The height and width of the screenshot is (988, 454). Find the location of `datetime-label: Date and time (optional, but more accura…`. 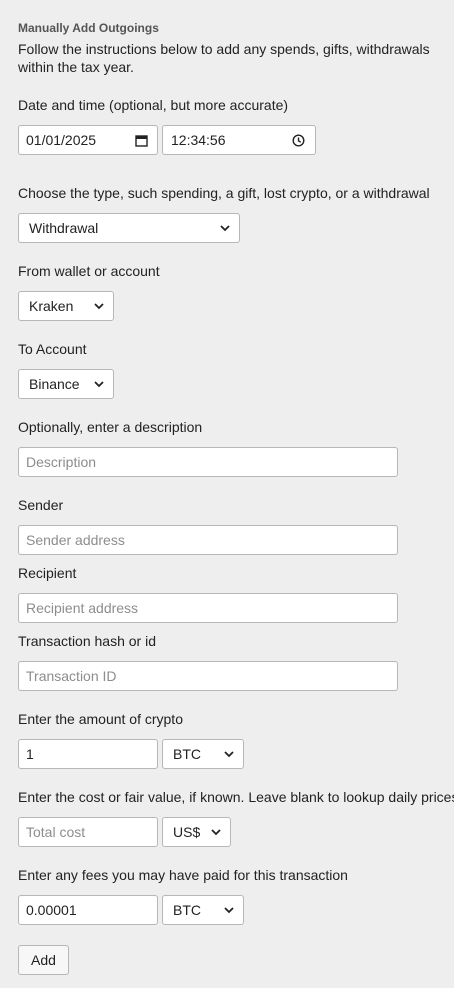

datetime-label: Date and time (optional, but more accura… is located at coordinates (153, 105).